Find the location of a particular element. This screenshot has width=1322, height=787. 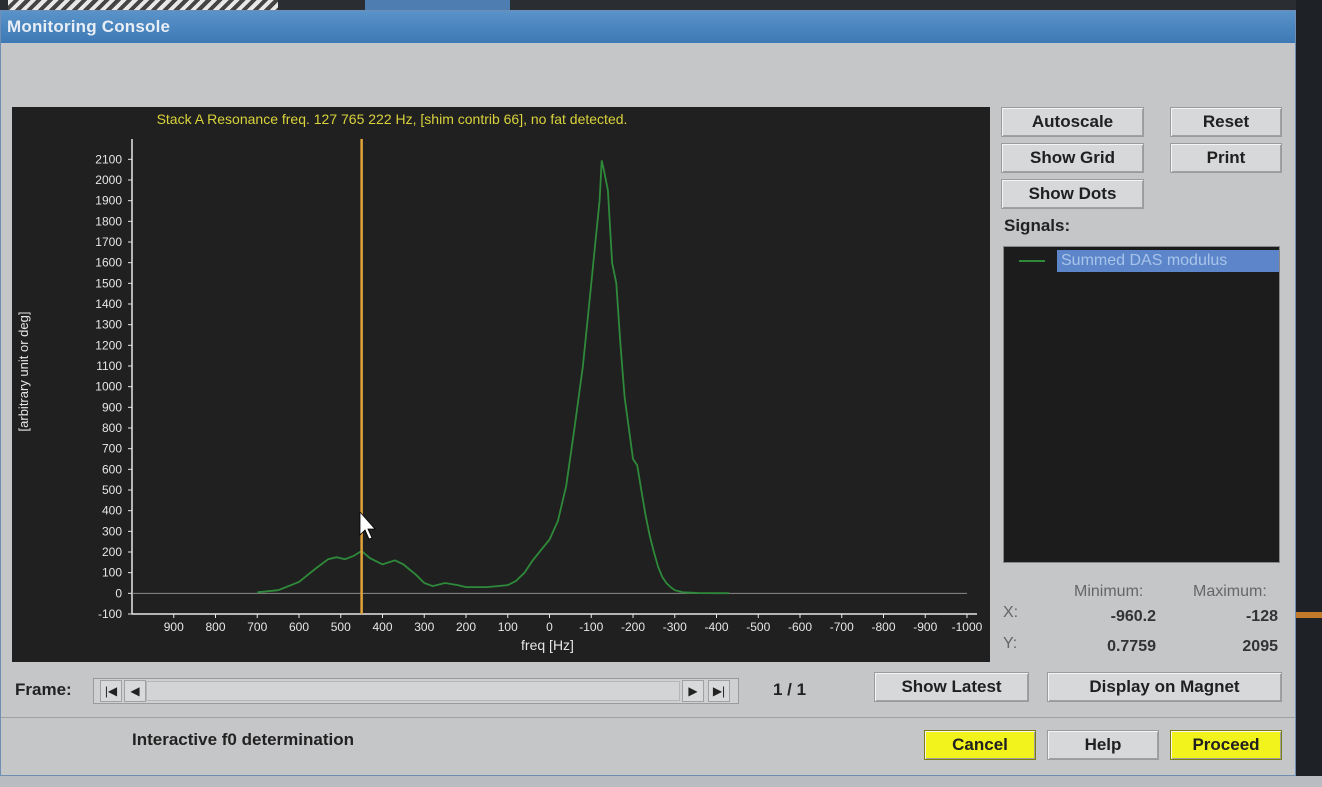

background-decoration is located at coordinates (143, 5).